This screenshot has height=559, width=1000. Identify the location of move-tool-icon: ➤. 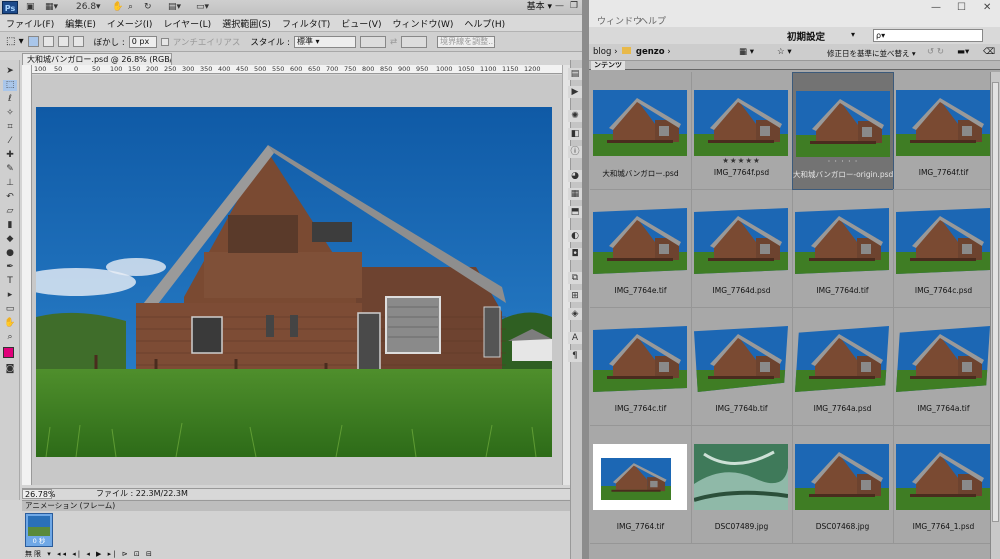
(10, 71).